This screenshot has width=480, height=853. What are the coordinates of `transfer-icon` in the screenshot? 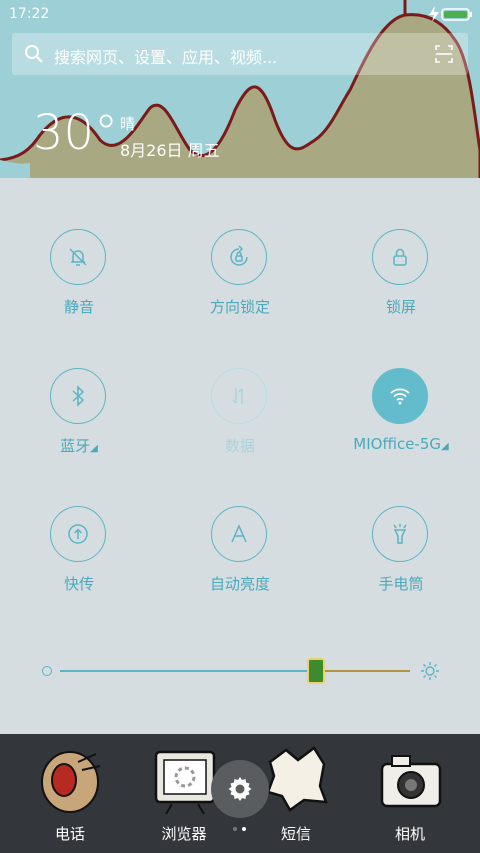 It's located at (78, 534).